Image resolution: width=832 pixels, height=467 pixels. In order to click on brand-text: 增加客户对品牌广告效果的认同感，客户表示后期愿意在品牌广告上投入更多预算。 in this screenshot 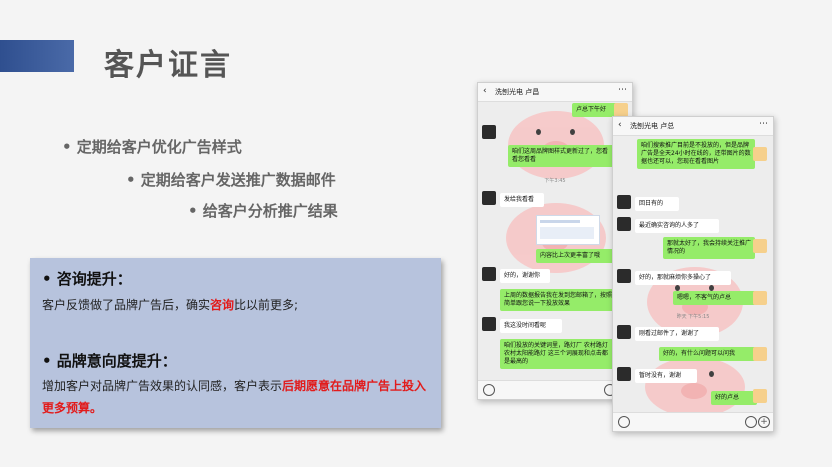, I will do `click(234, 397)`.